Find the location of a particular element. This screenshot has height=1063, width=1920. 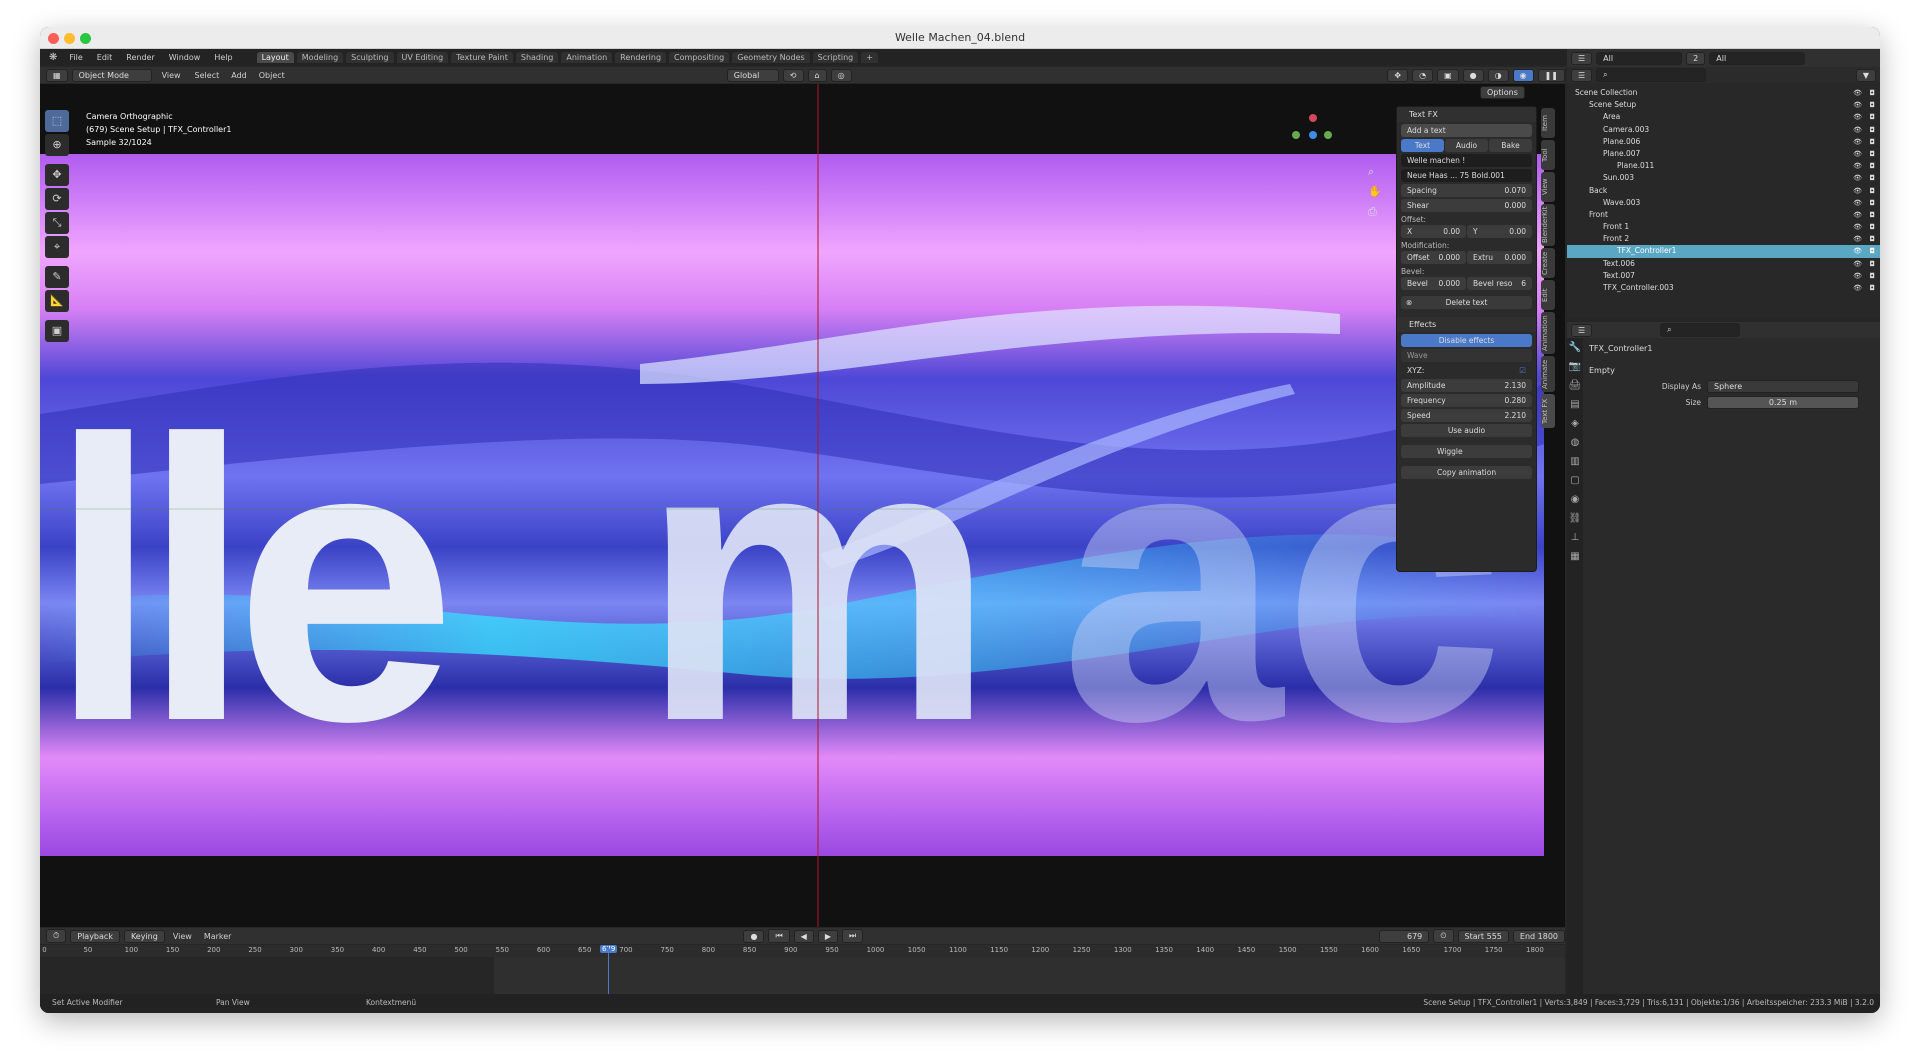

outliner-row: Plane.006 👁 ◘ is located at coordinates (1723, 142).